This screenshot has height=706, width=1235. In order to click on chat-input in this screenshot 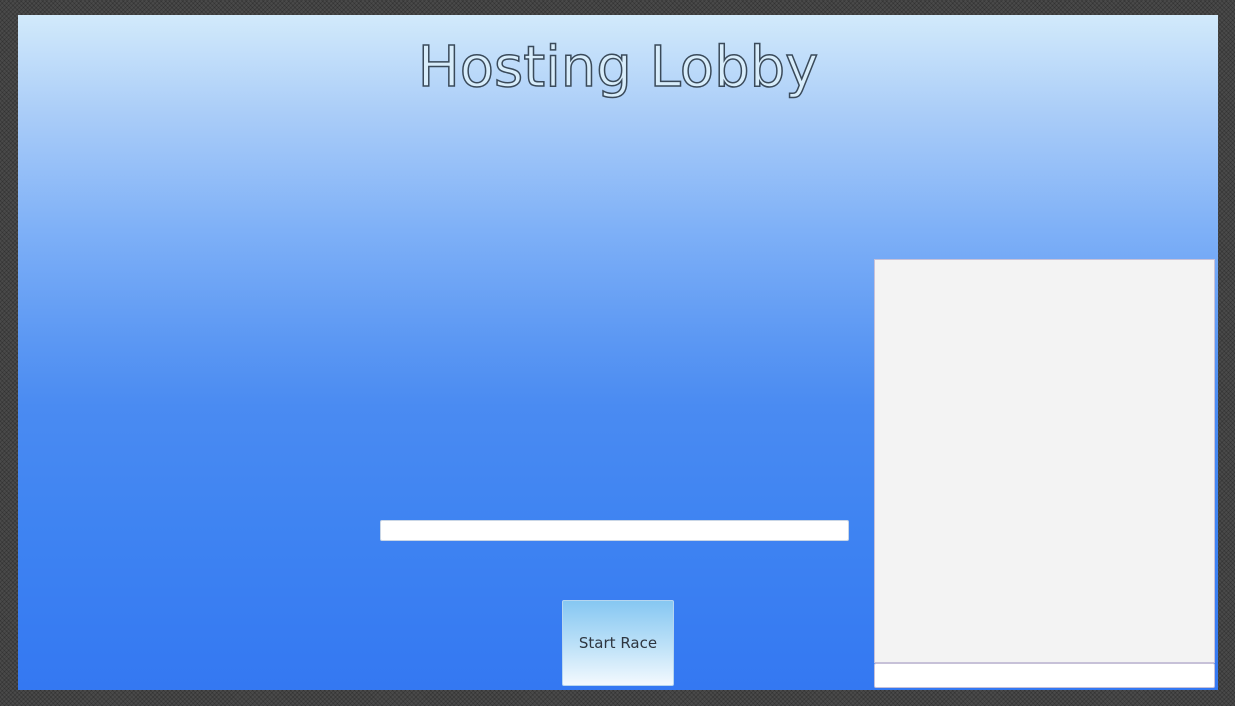, I will do `click(1044, 675)`.